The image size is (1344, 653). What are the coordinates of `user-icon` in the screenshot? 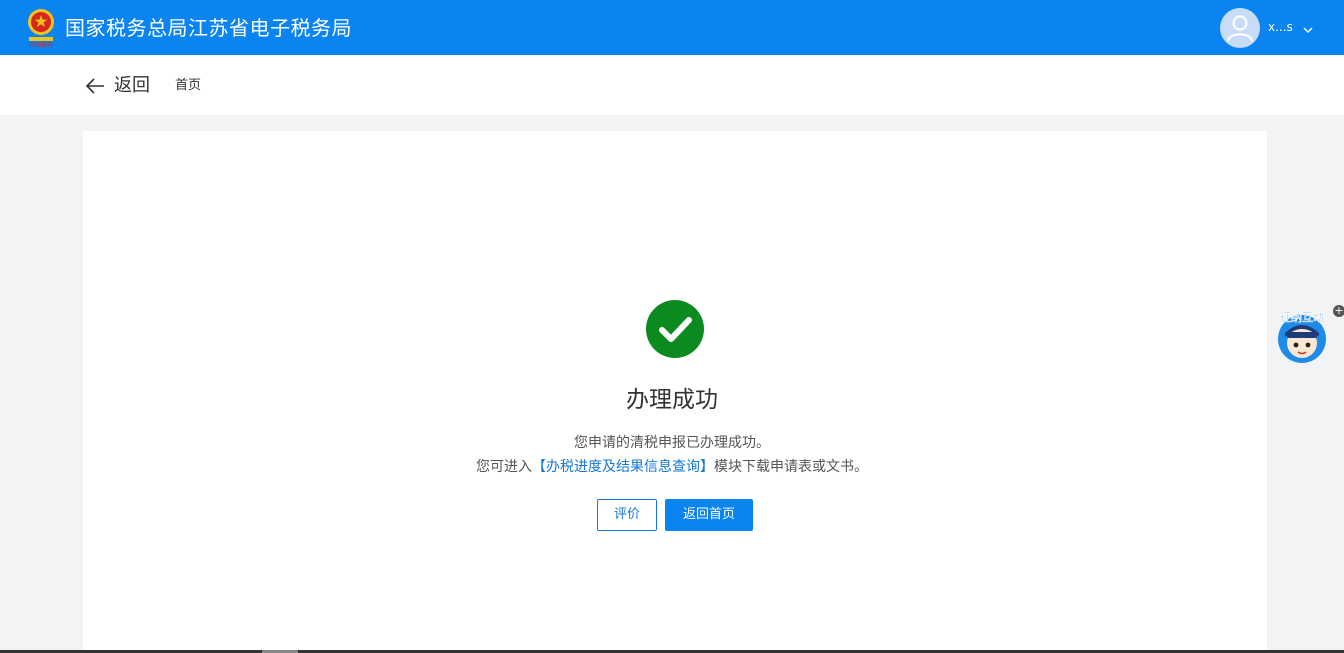 It's located at (1240, 28).